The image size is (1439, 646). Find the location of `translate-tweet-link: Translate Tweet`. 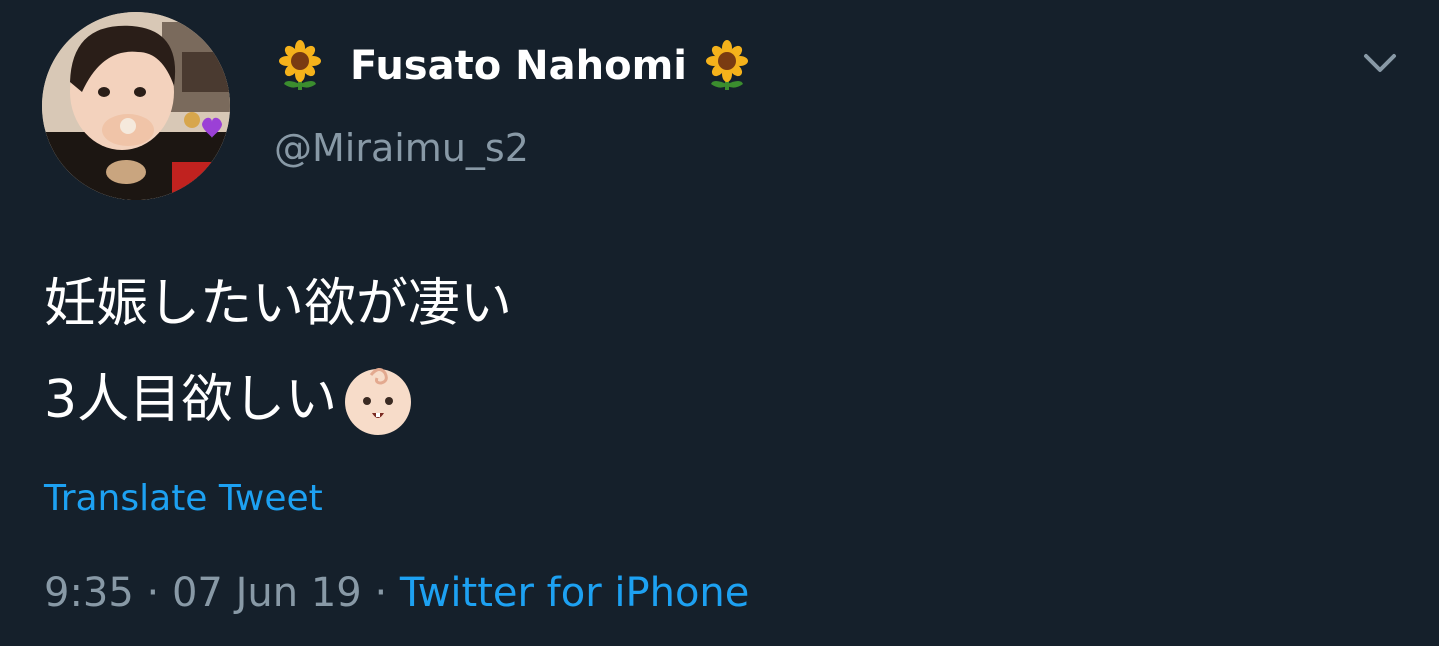

translate-tweet-link: Translate Tweet is located at coordinates (183, 498).